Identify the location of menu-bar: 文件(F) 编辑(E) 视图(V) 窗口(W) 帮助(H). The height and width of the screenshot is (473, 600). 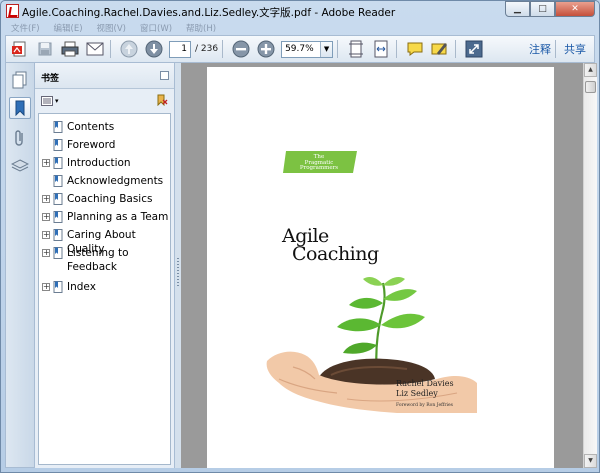
(300, 28).